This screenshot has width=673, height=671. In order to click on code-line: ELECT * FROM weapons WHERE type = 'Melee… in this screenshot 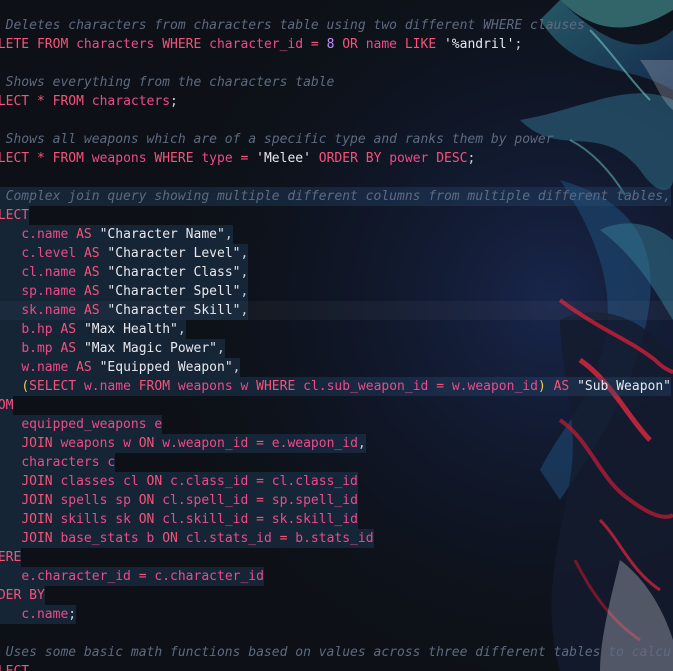, I will do `click(237, 158)`.